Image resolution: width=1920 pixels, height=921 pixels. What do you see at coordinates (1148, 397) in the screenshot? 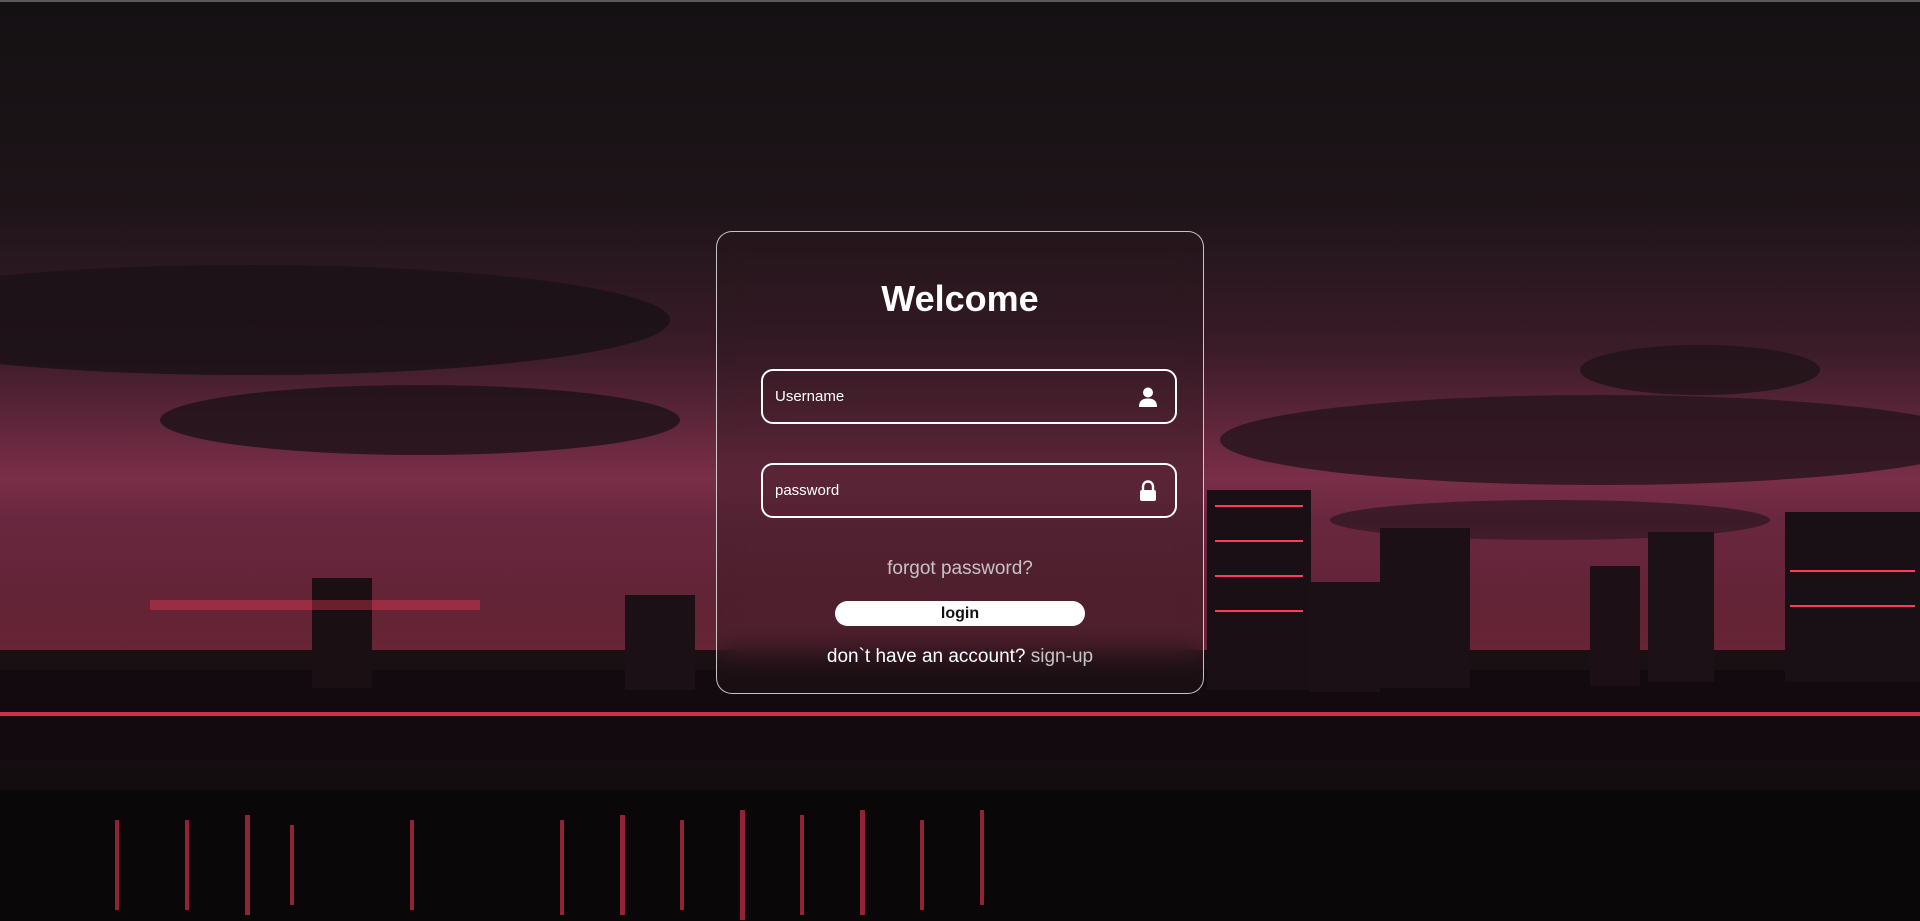
I see `user-icon` at bounding box center [1148, 397].